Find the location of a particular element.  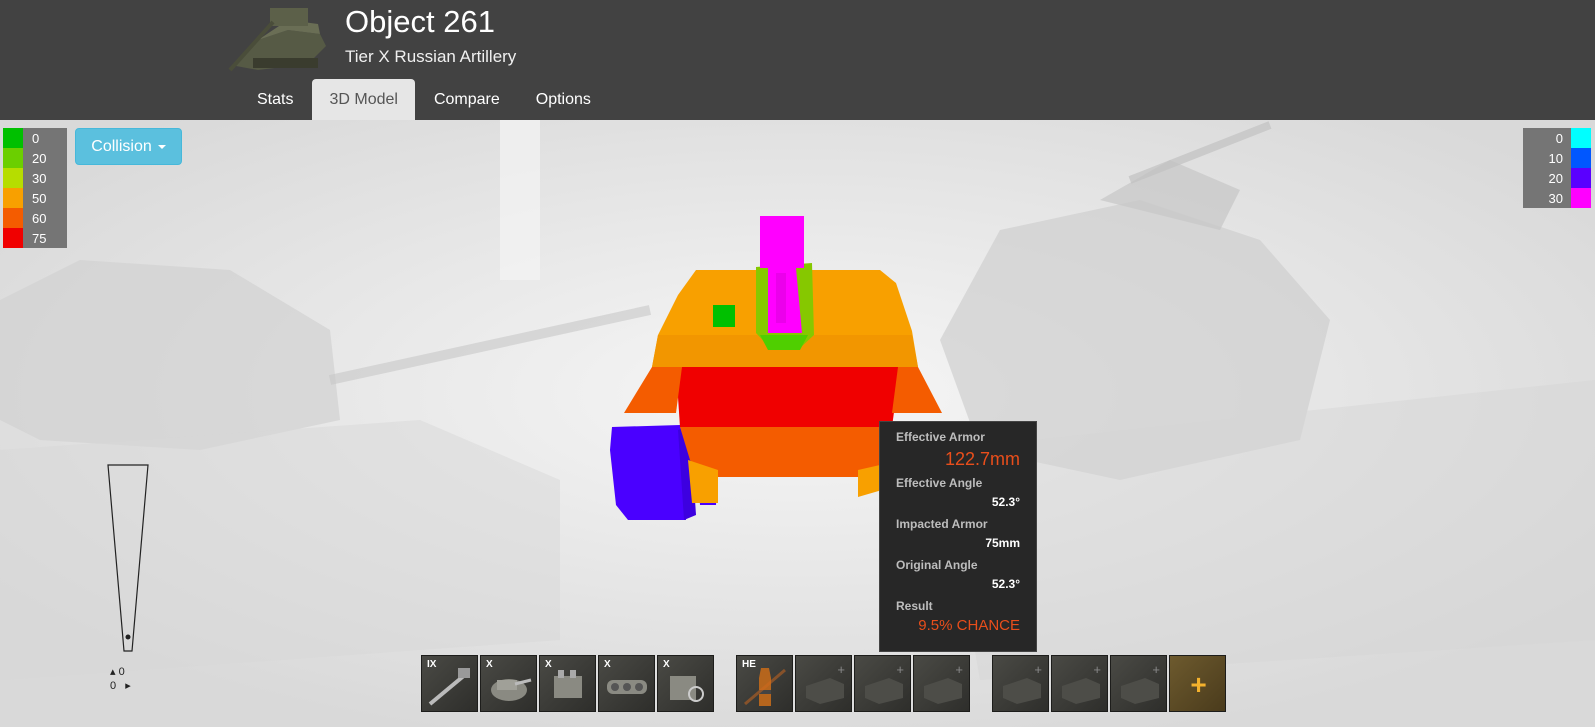

tab-bar: Stats 3D Model Compare Options is located at coordinates (425, 99).